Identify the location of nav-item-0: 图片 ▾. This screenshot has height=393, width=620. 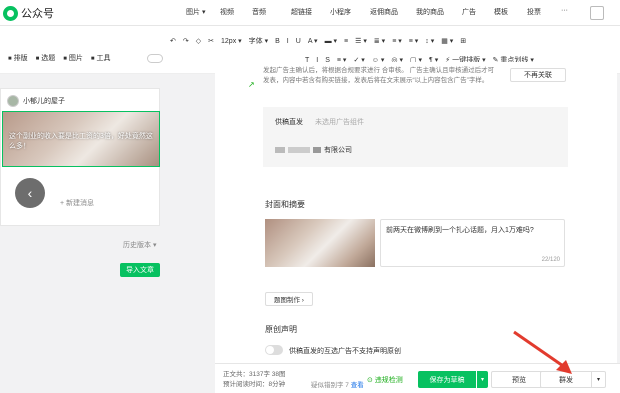
(195, 12).